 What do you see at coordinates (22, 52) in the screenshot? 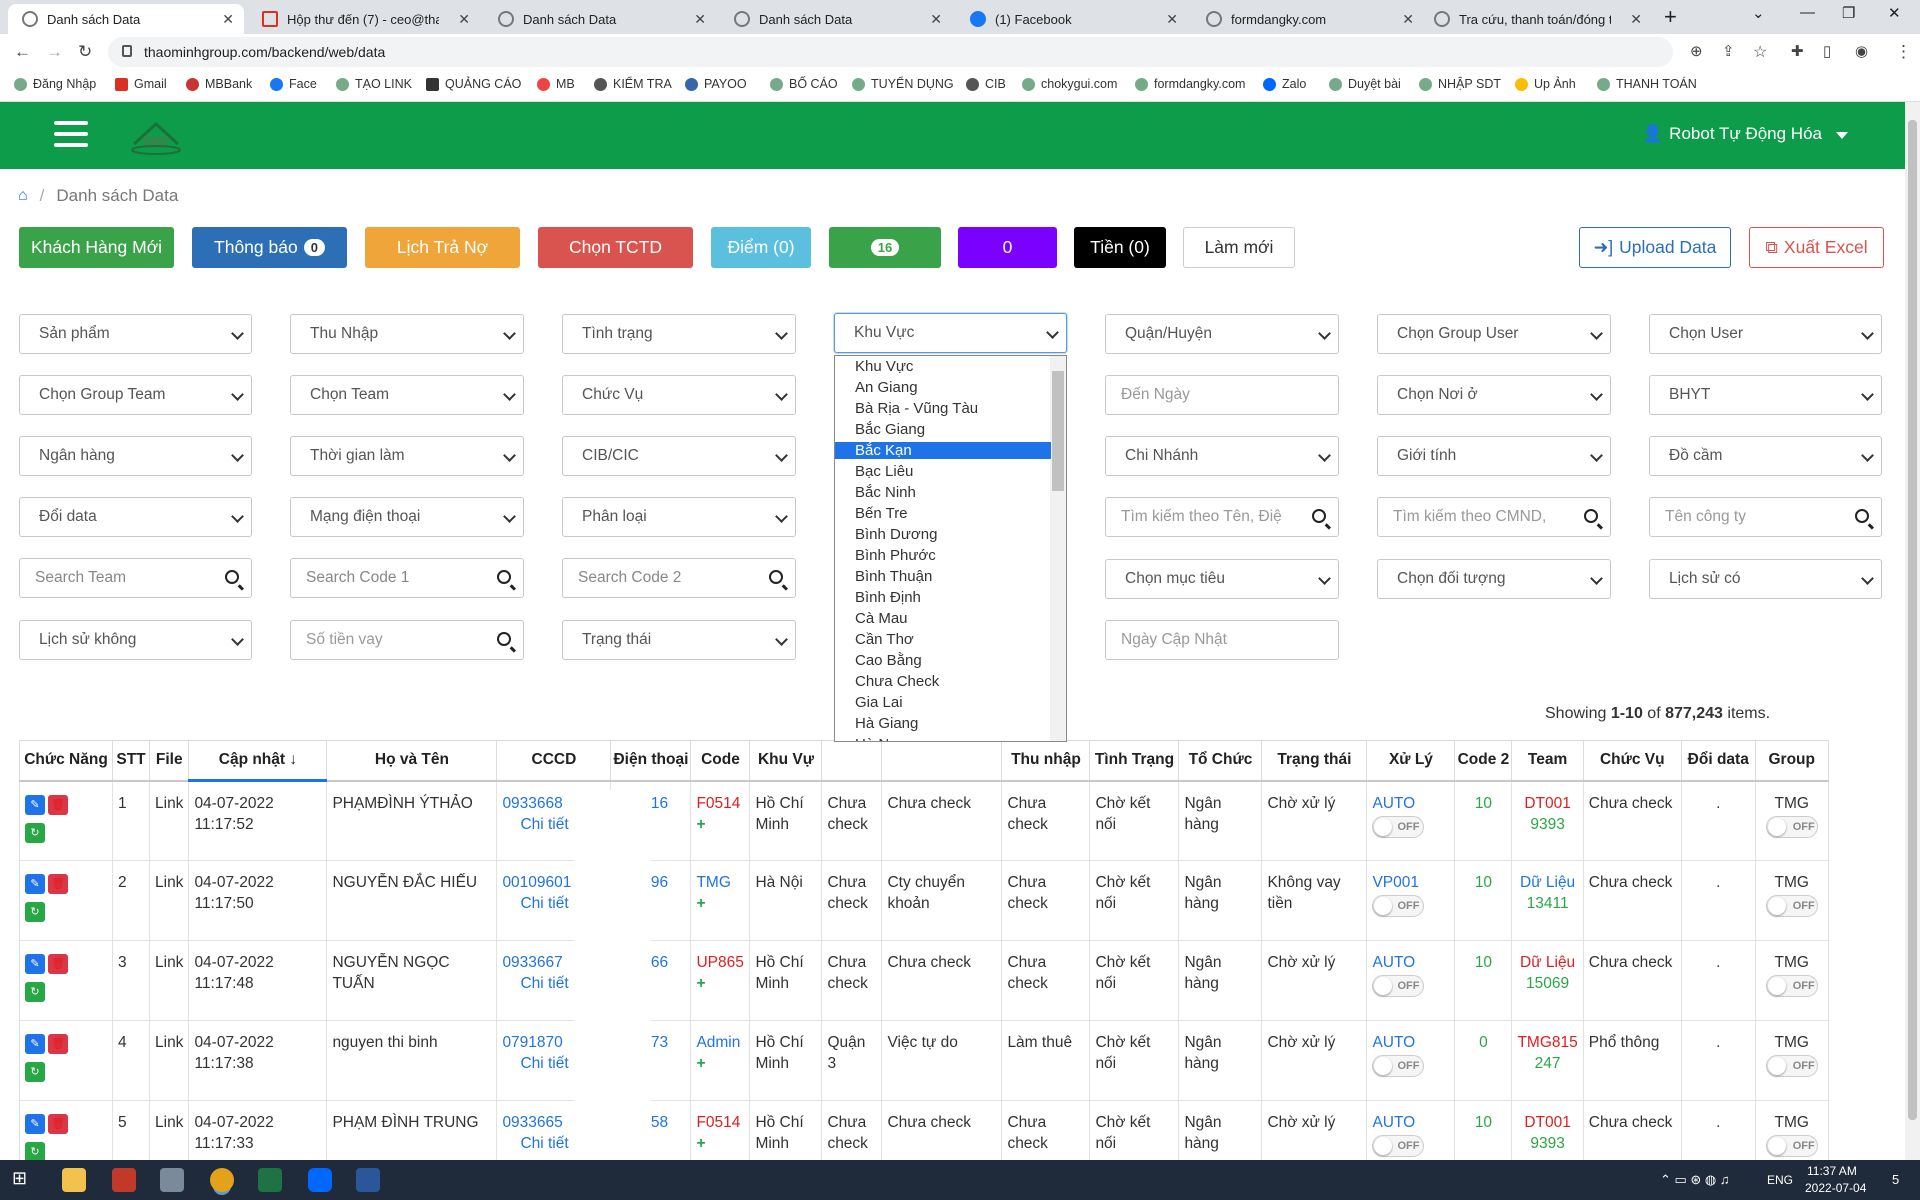
I see `back-icon: ←` at bounding box center [22, 52].